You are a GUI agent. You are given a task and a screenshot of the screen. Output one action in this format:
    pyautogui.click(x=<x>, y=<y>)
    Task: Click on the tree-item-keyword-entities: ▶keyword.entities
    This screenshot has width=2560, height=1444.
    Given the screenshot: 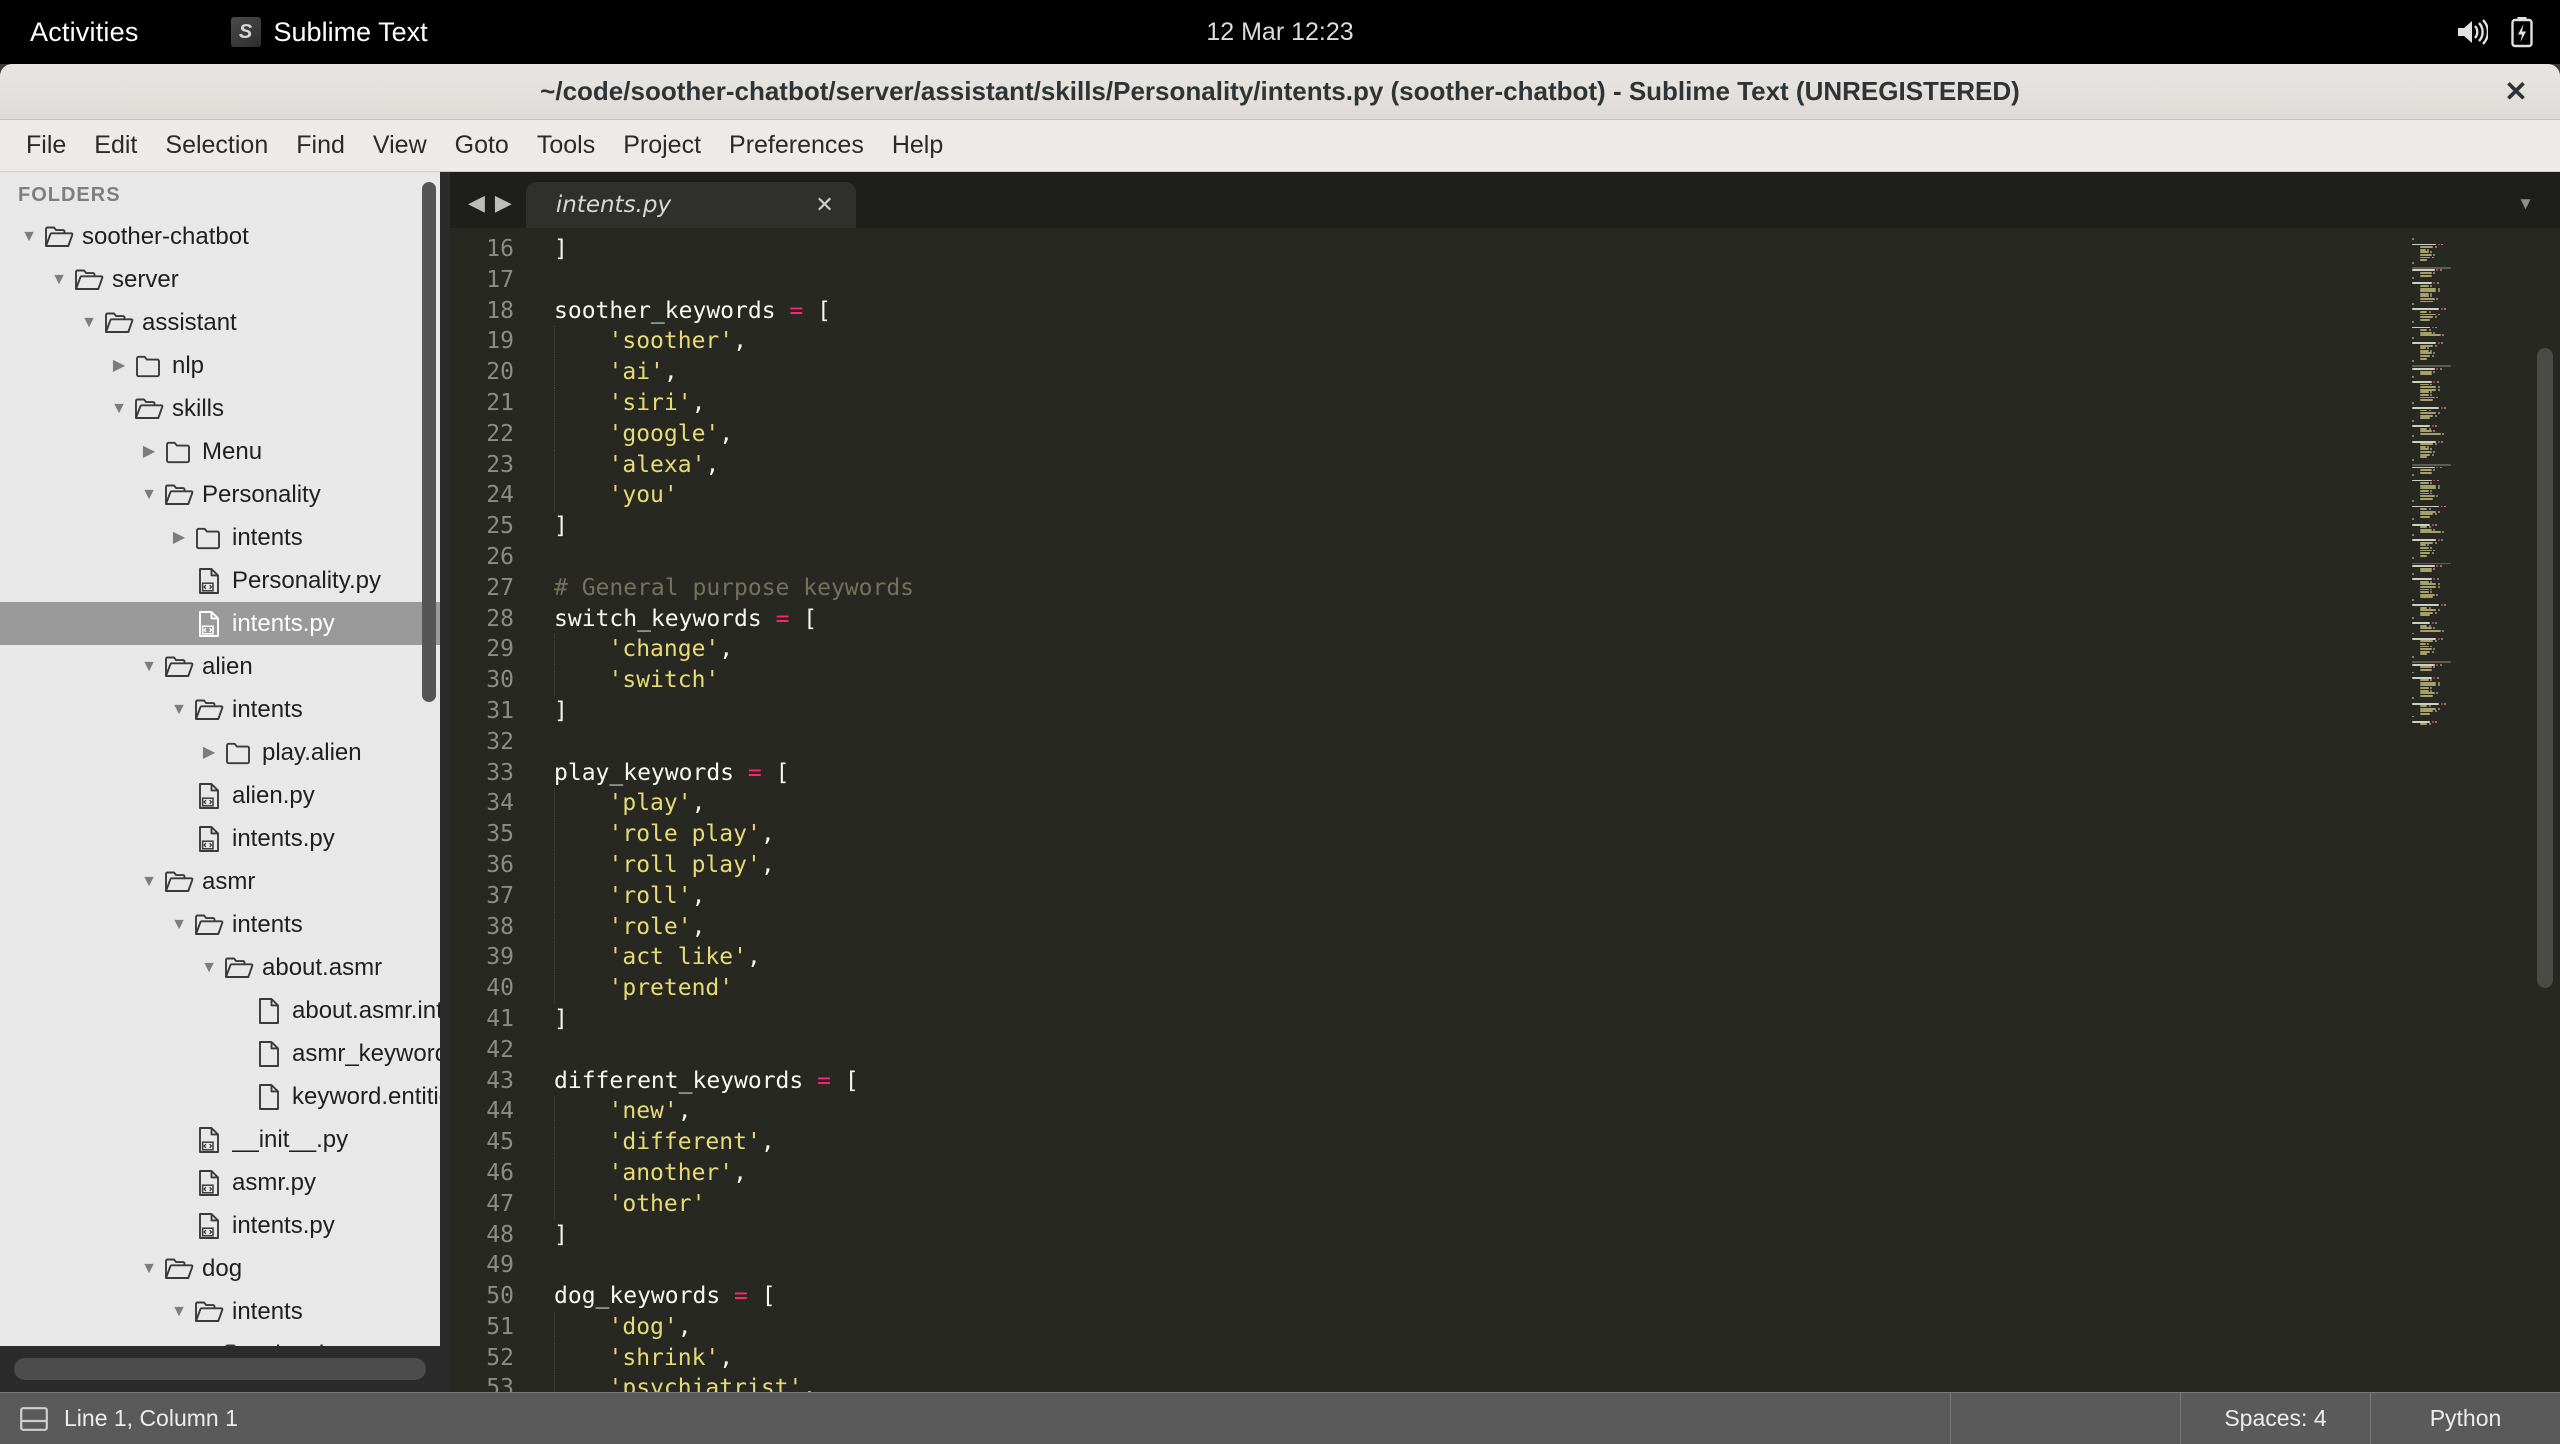 What is the action you would take?
    pyautogui.click(x=220, y=1096)
    